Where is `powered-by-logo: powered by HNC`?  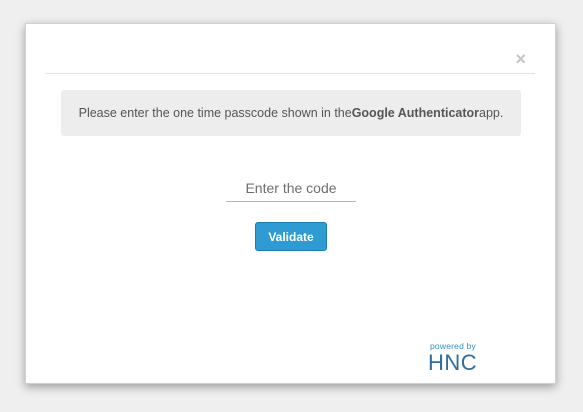
powered-by-logo: powered by HNC is located at coordinates (458, 358).